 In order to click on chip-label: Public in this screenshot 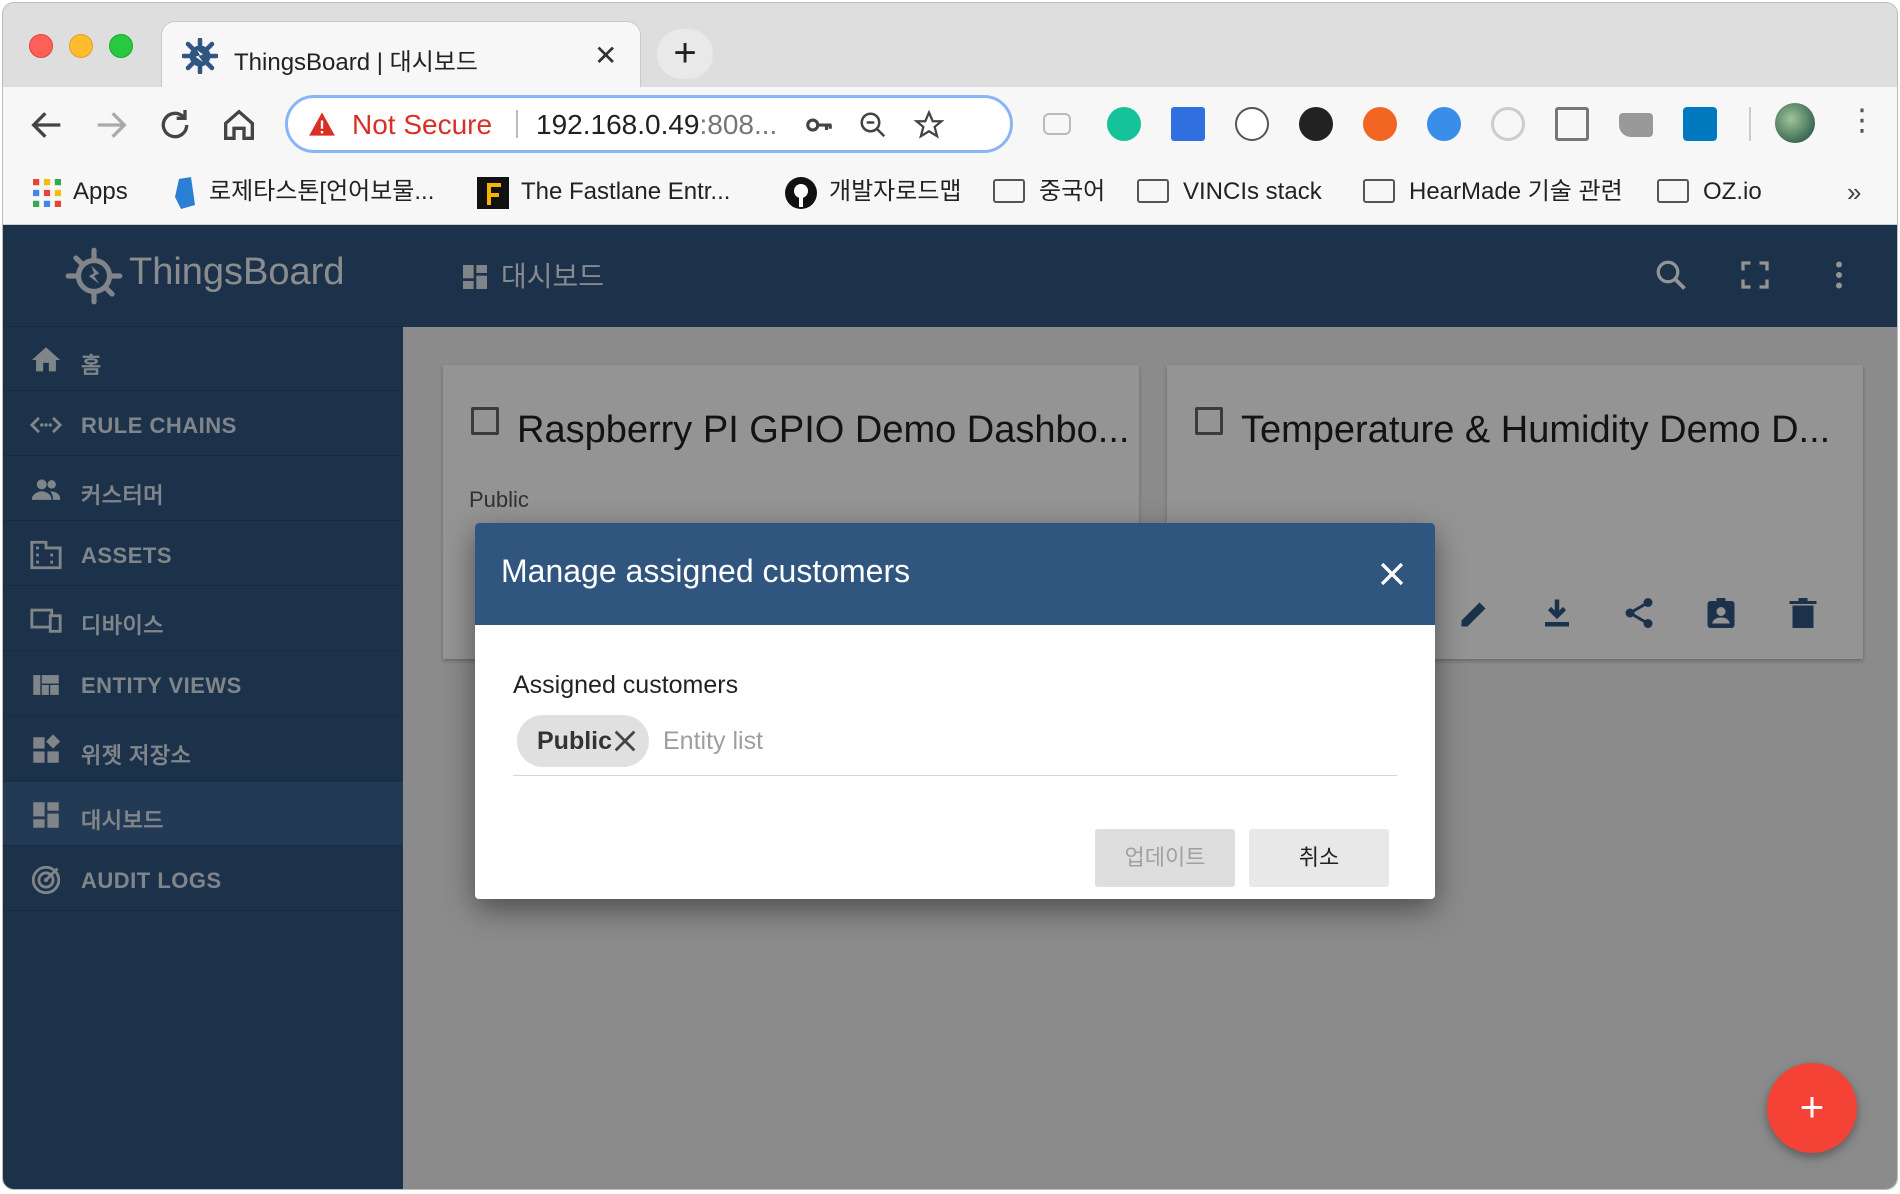, I will do `click(575, 741)`.